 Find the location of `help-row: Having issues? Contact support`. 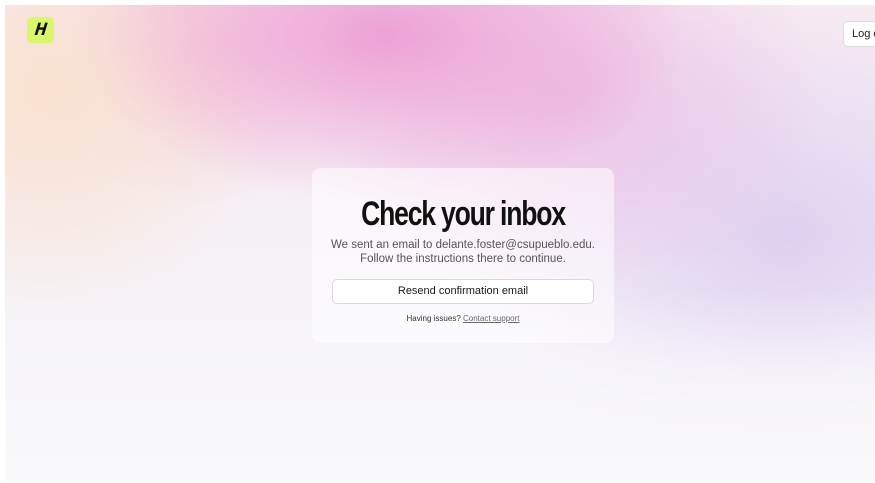

help-row: Having issues? Contact support is located at coordinates (463, 318).